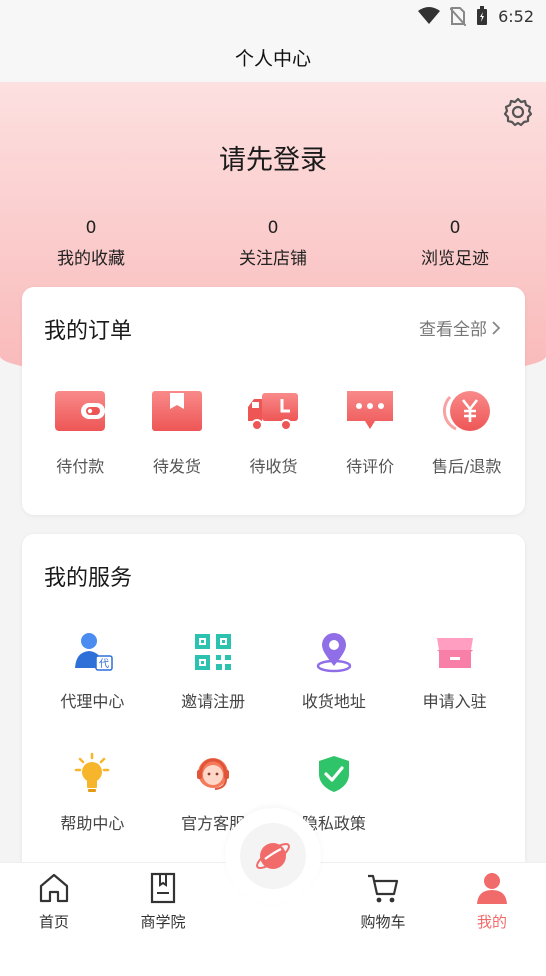  Describe the element at coordinates (94, 652) in the screenshot. I see `agent-icon: 代` at that location.